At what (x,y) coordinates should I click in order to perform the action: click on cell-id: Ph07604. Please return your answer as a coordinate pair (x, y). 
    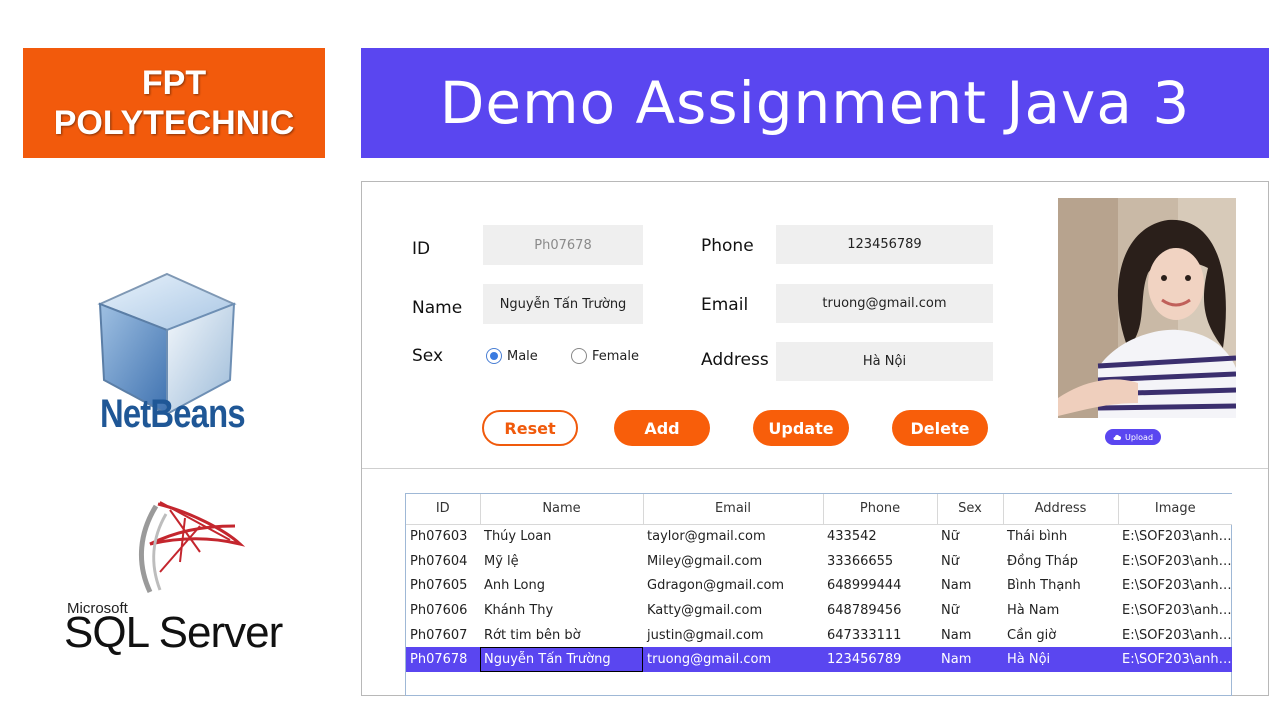
    Looking at the image, I should click on (439, 561).